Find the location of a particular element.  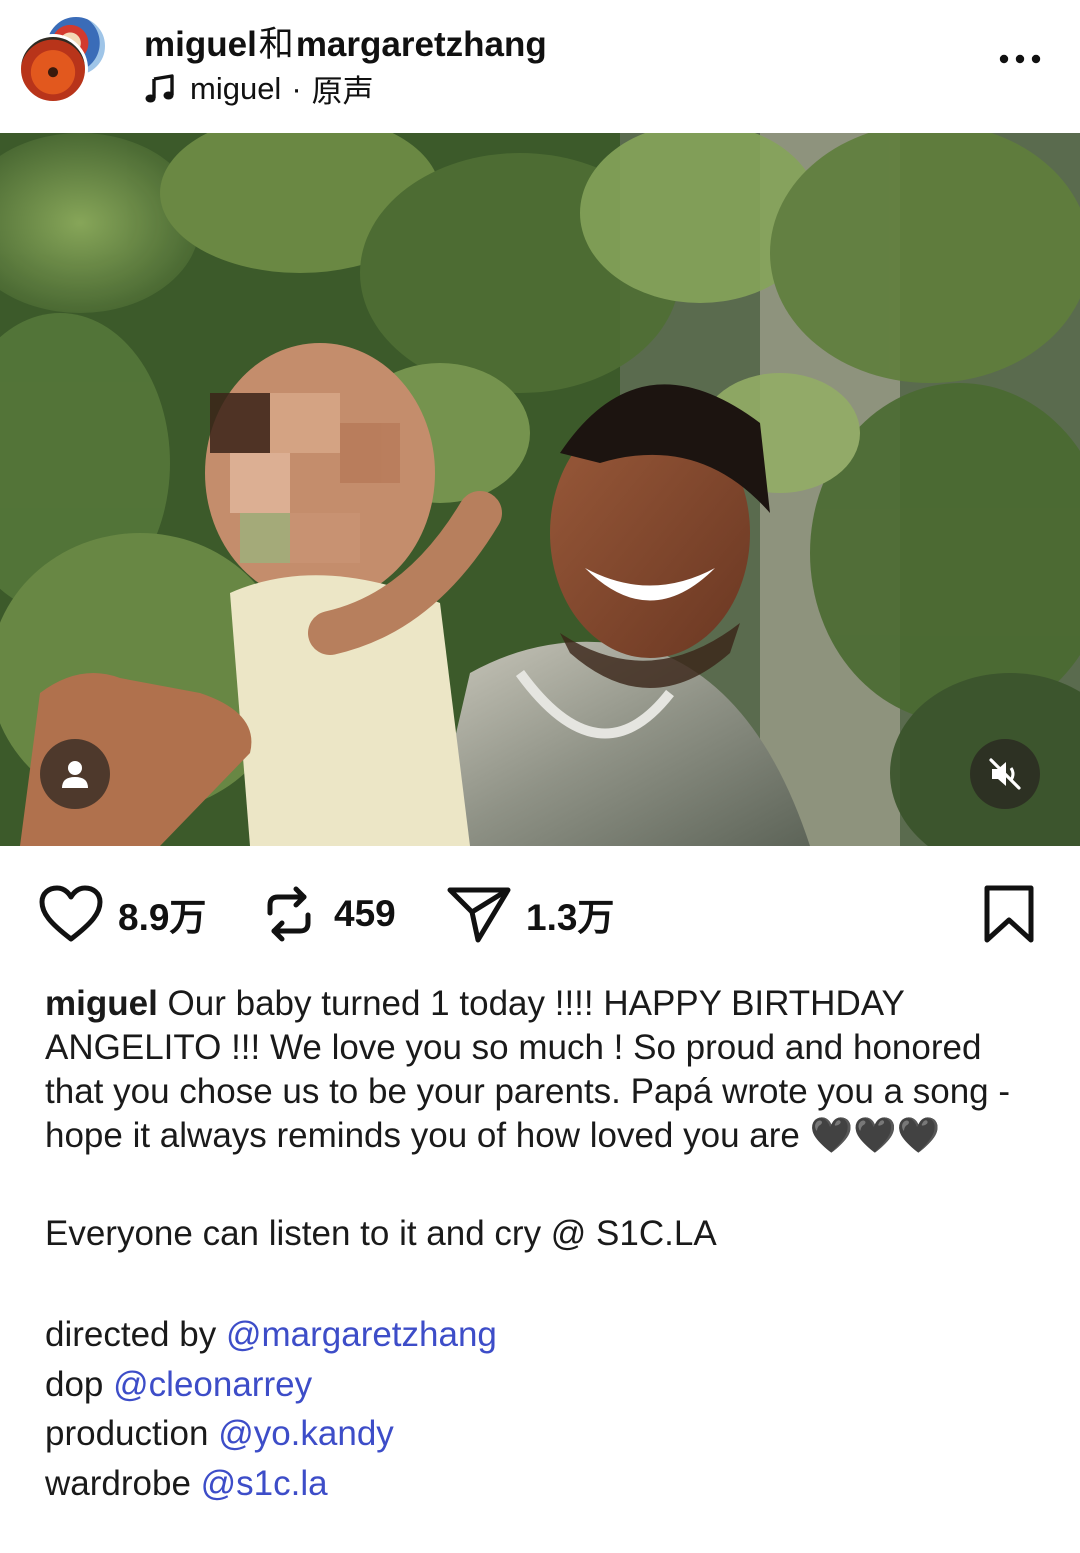

credit-role: wardrobe is located at coordinates (118, 1483).